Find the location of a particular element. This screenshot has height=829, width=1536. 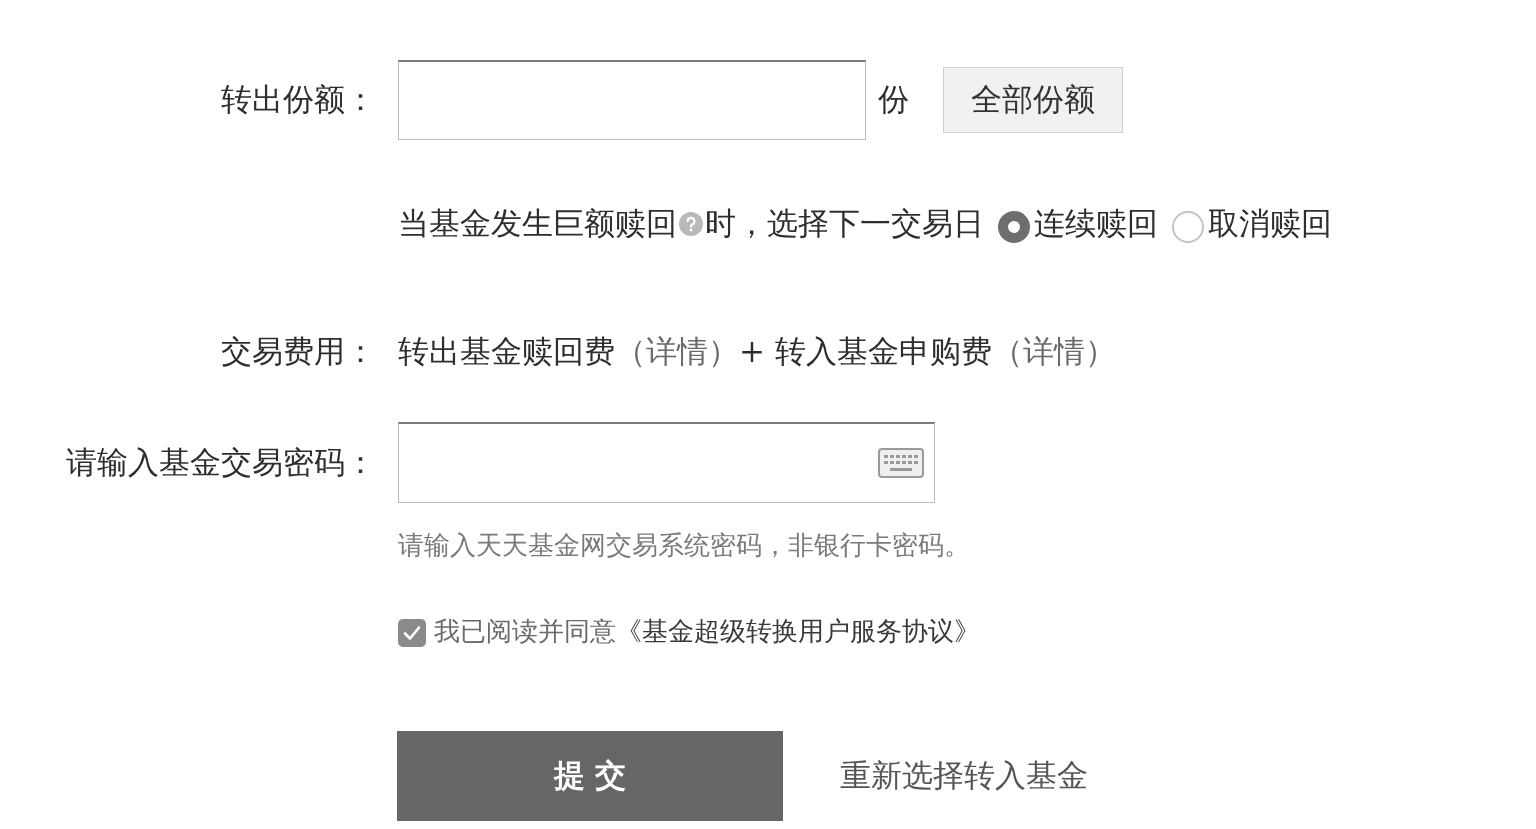

share-input-field is located at coordinates (632, 100).